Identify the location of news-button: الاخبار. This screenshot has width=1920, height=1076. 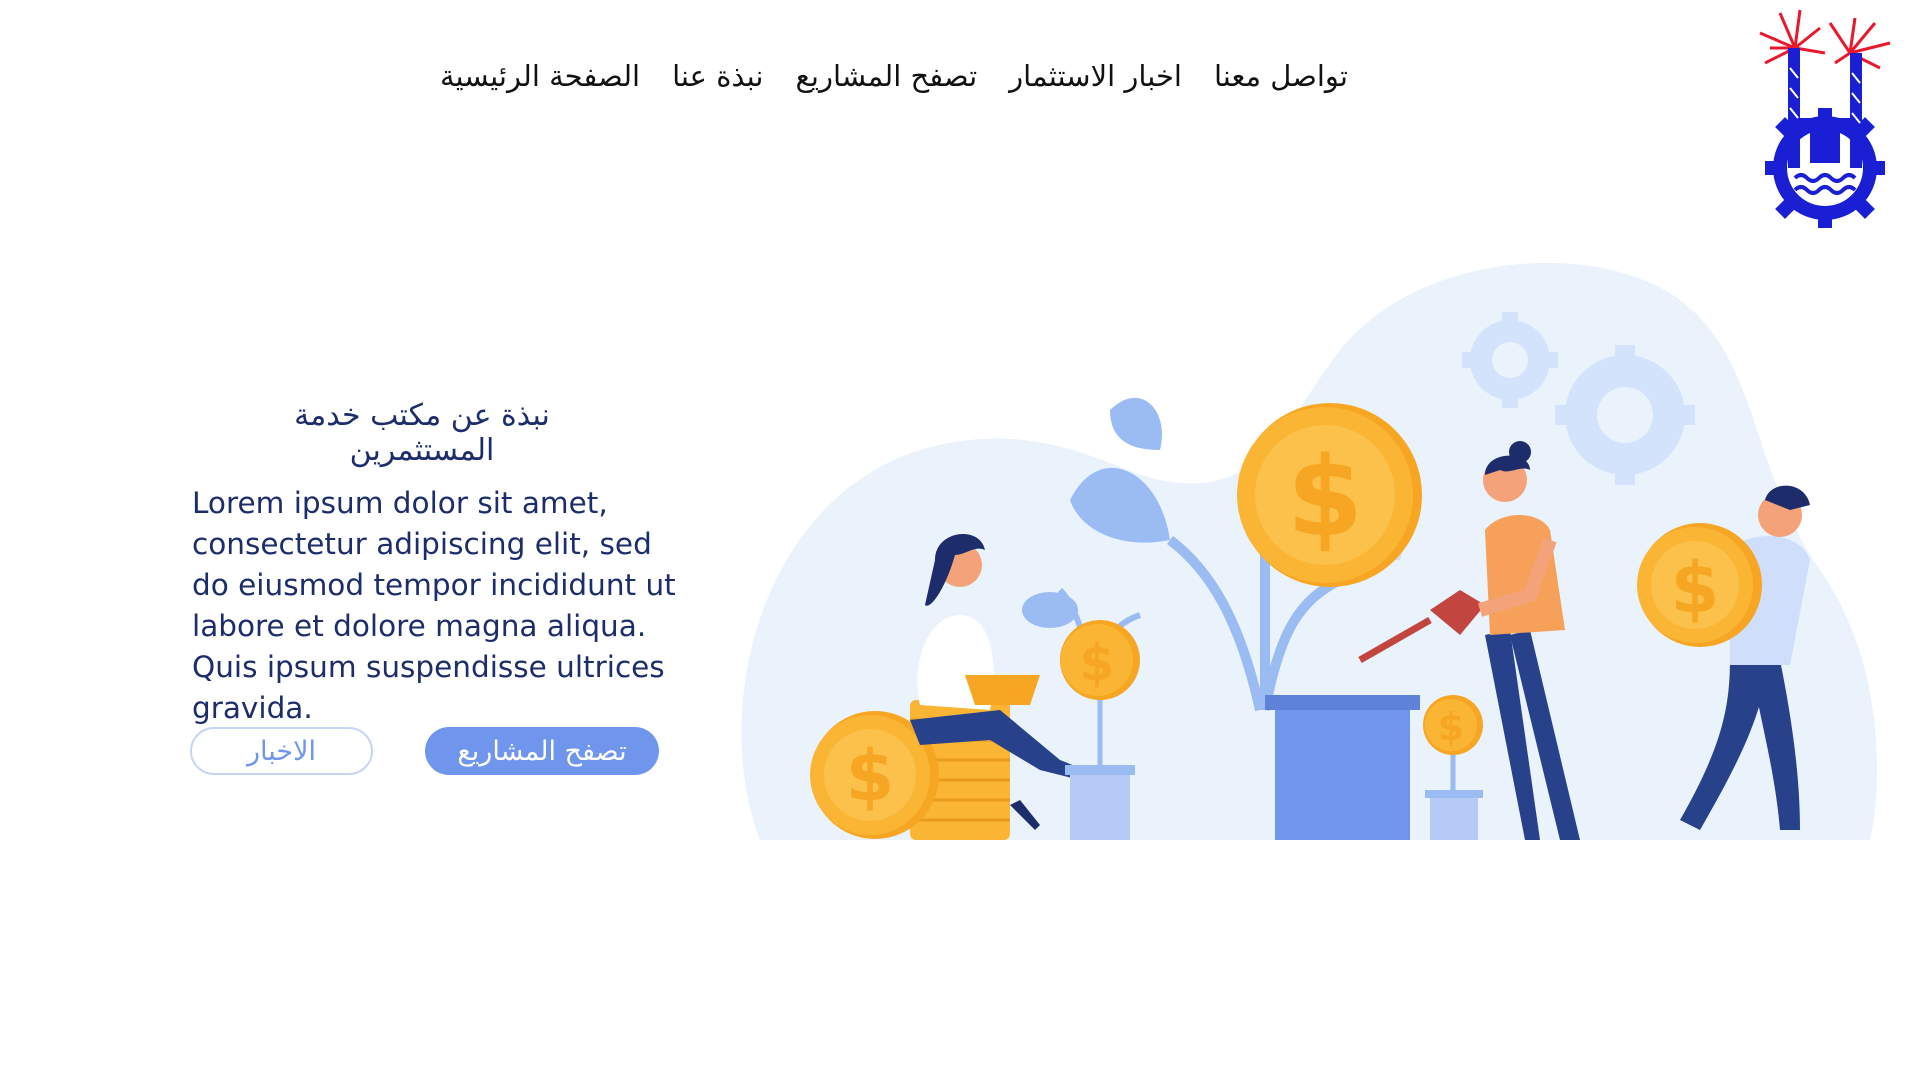
(281, 751).